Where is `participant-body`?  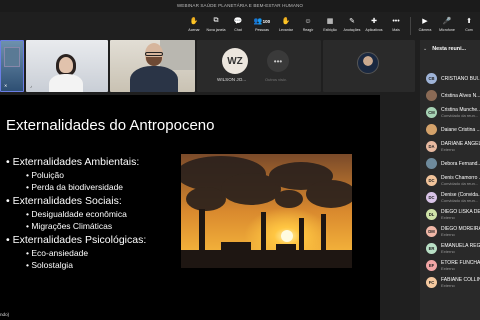
participant-body is located at coordinates (154, 79).